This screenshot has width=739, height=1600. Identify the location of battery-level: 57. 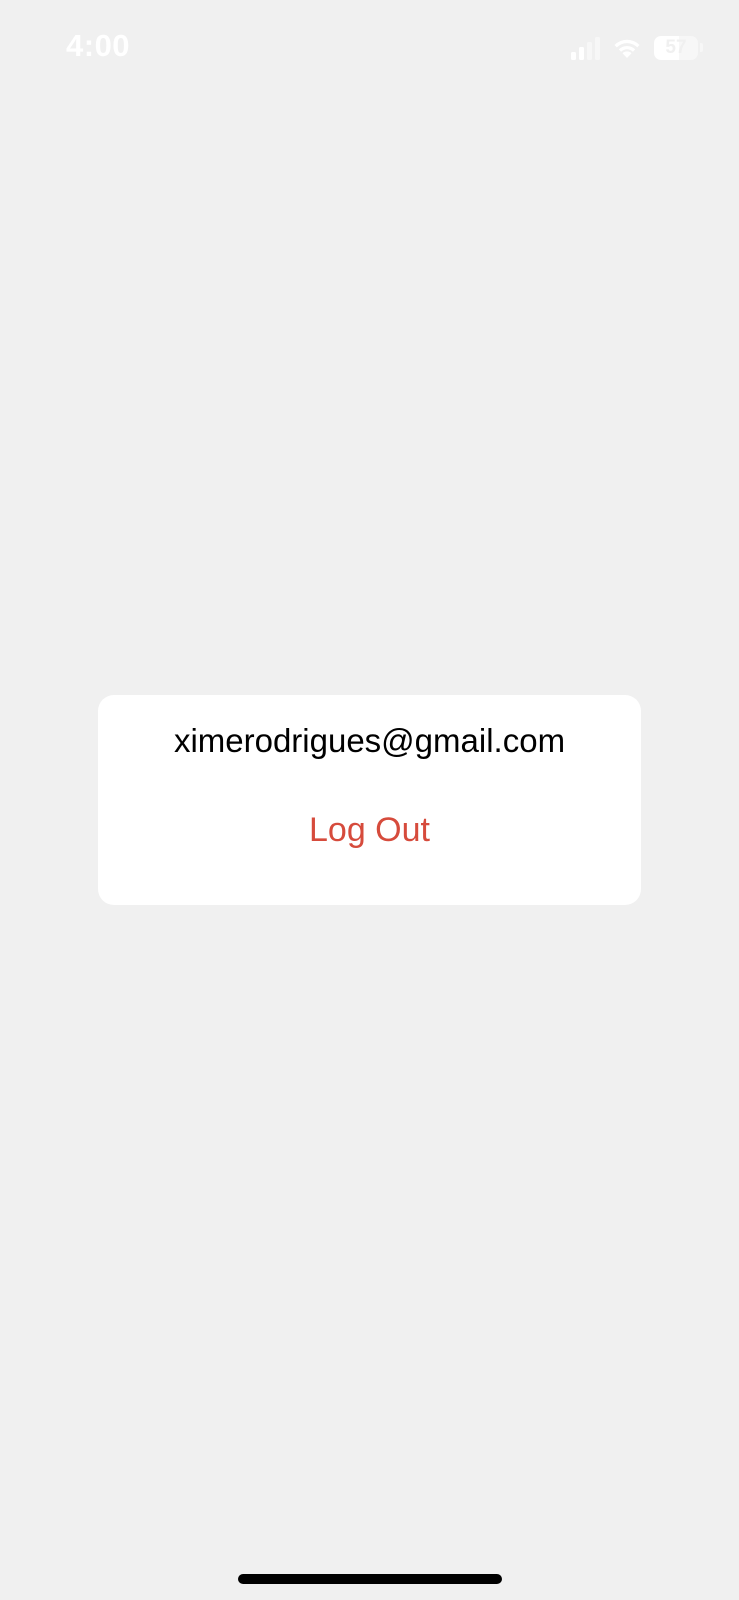
(676, 47).